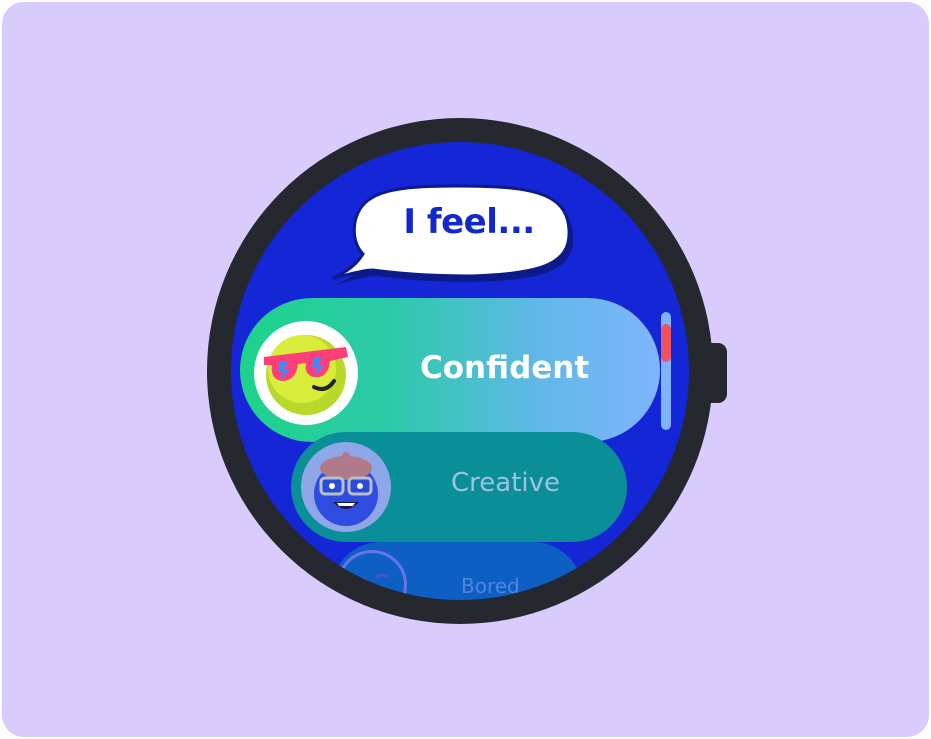 The width and height of the screenshot is (931, 739). Describe the element at coordinates (666, 371) in the screenshot. I see `scrollbar-track` at that location.